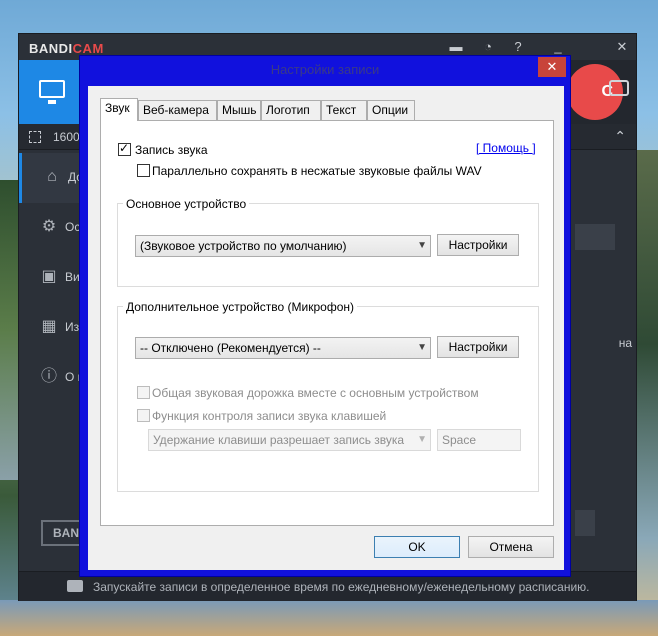 This screenshot has height=636, width=658. I want to click on tab-options: Опции, so click(391, 110).